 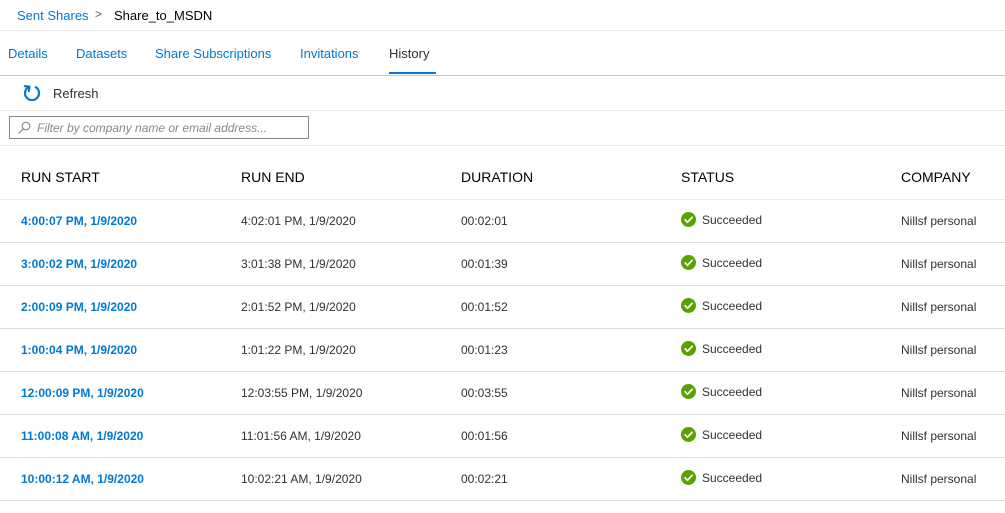 I want to click on run-start-link: 4:00:07 PM, 1/9/2020, so click(x=79, y=221).